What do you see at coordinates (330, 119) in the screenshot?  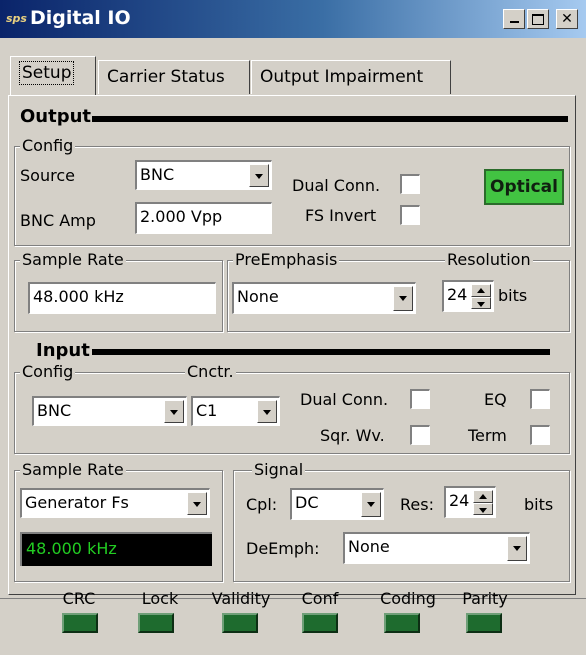 I see `output-divider` at bounding box center [330, 119].